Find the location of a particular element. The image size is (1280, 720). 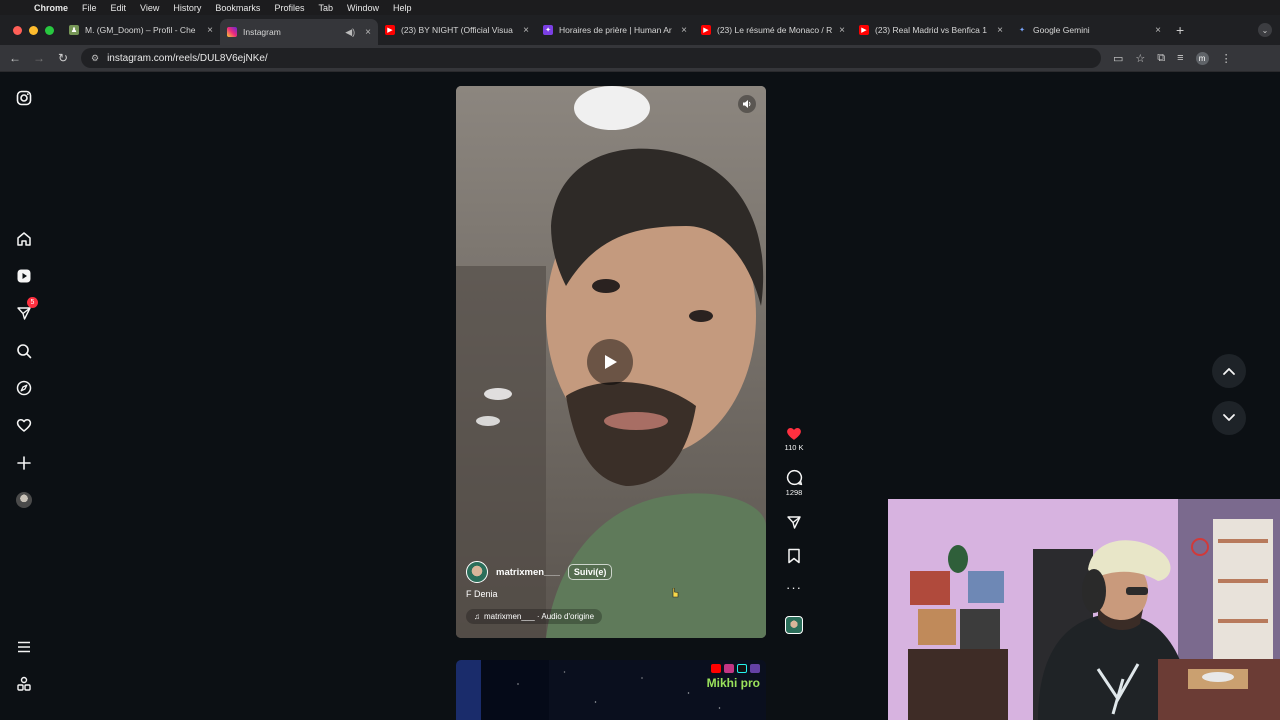

new-tab-button: + is located at coordinates (1180, 30).